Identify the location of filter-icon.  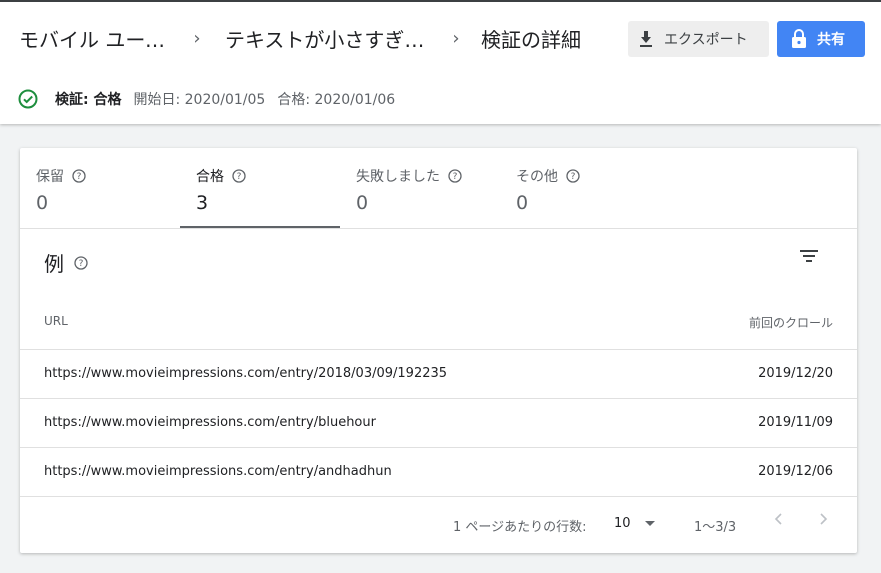
(809, 256).